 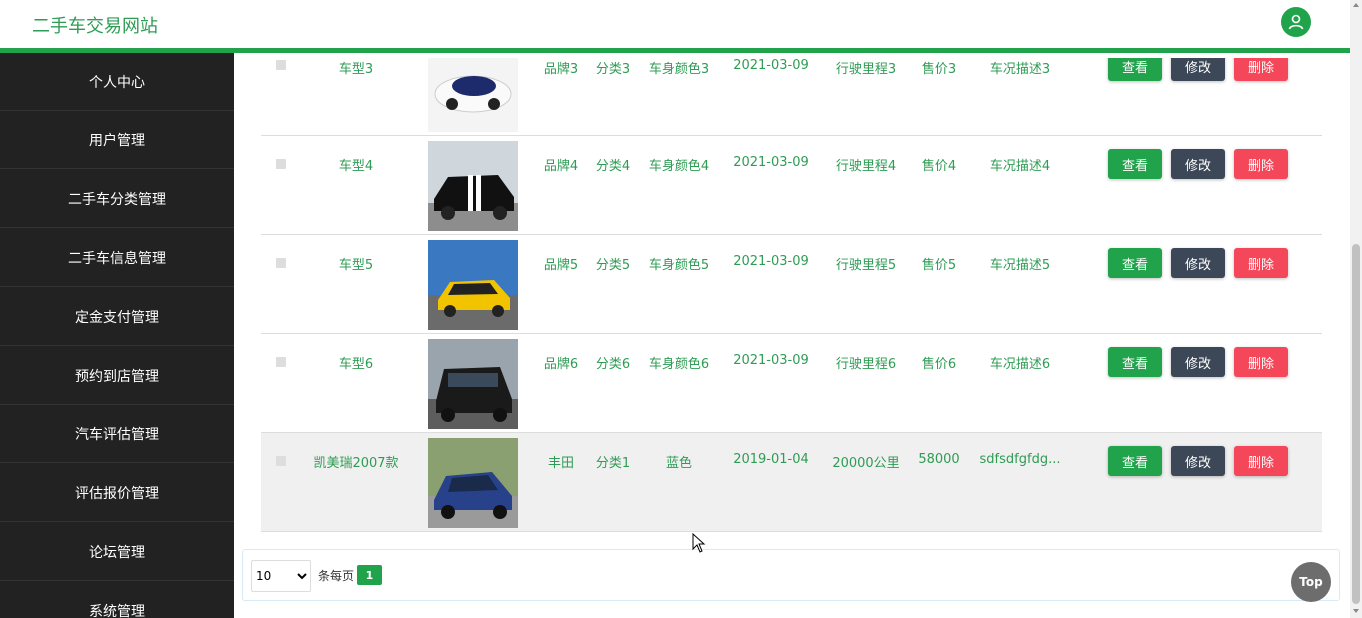 What do you see at coordinates (561, 69) in the screenshot?
I see `cell-brand: 品牌3` at bounding box center [561, 69].